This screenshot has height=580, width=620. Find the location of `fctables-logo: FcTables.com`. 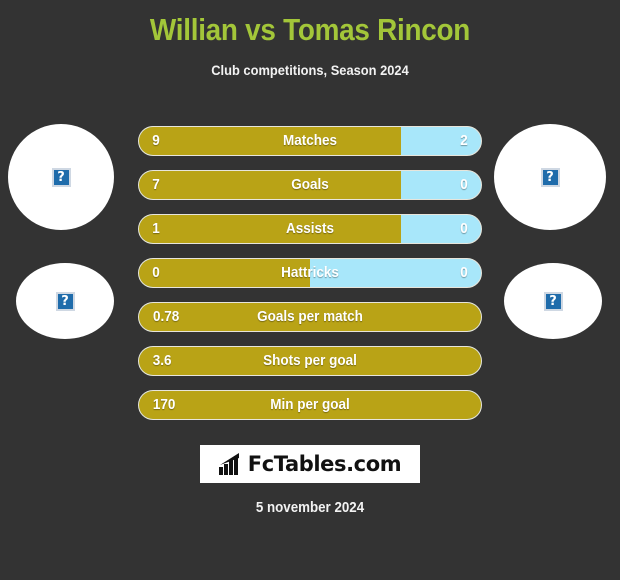

fctables-logo: FcTables.com is located at coordinates (310, 464).